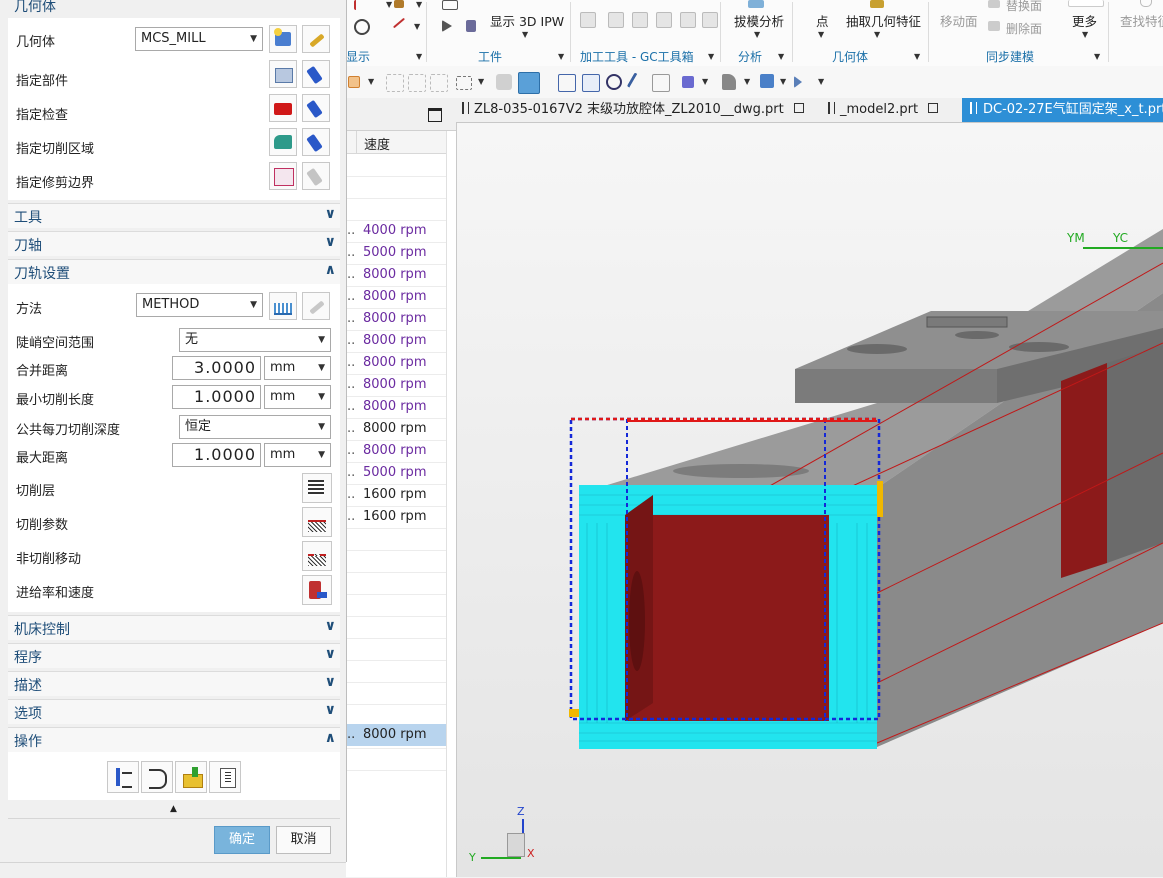 The image size is (1163, 878). Describe the element at coordinates (635, 82) in the screenshot. I see `pan-icon` at that location.